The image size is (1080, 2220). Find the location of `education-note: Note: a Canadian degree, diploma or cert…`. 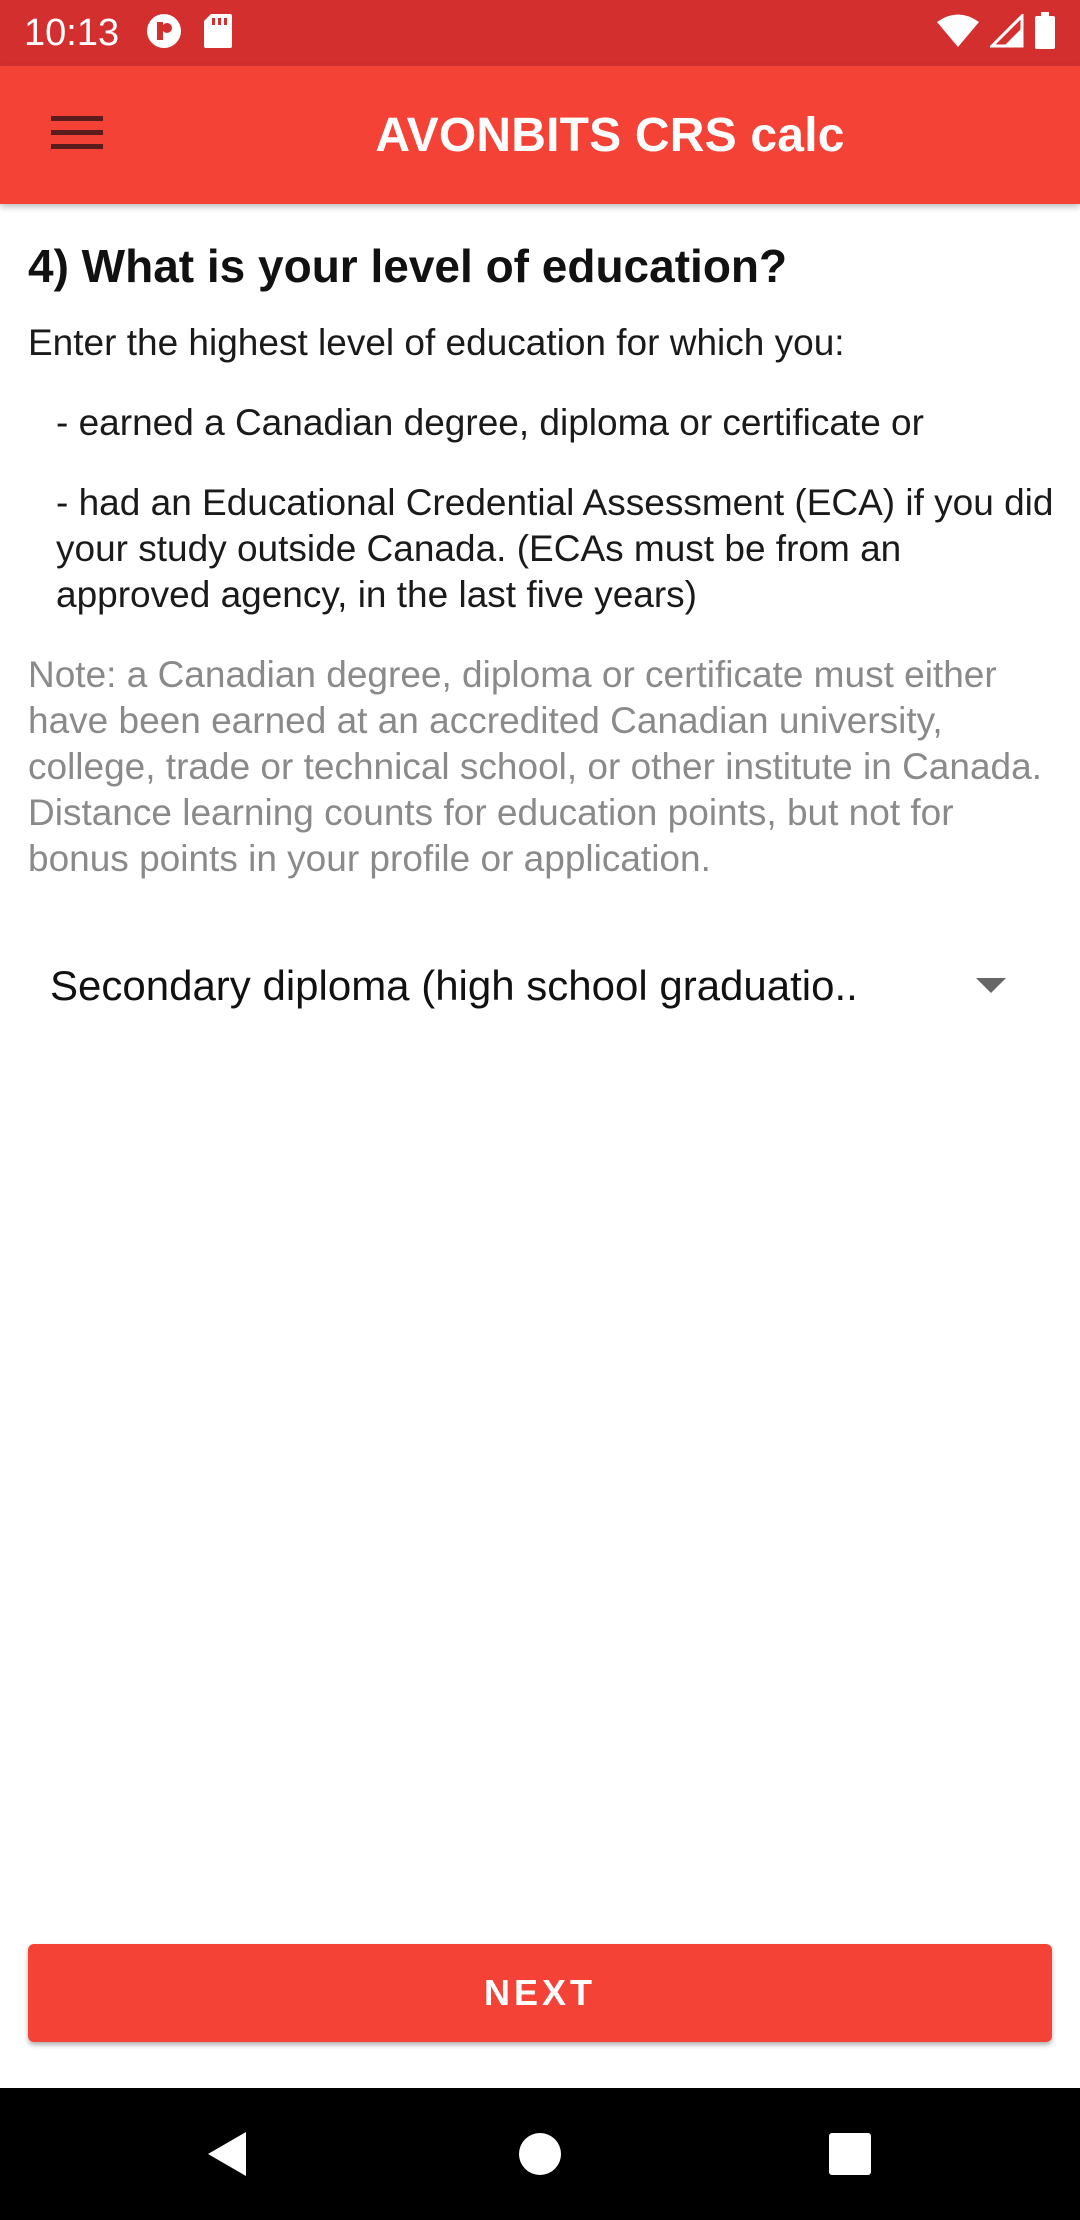

education-note: Note: a Canadian degree, diploma or cert… is located at coordinates (535, 766).